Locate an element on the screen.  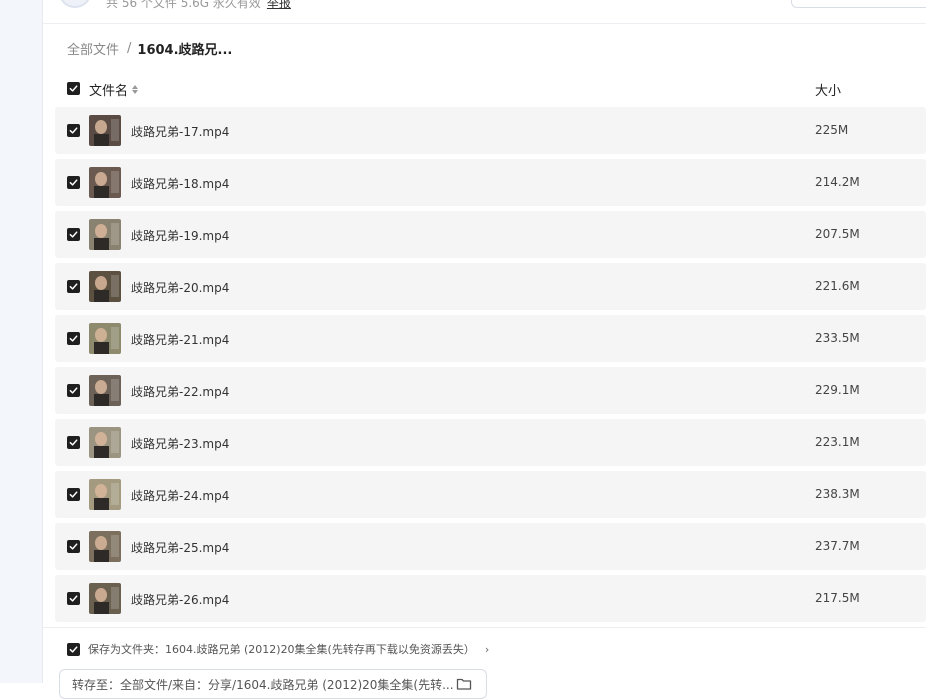
file-row: 歧路兄弟-26.mp4 217.5M is located at coordinates (490, 598).